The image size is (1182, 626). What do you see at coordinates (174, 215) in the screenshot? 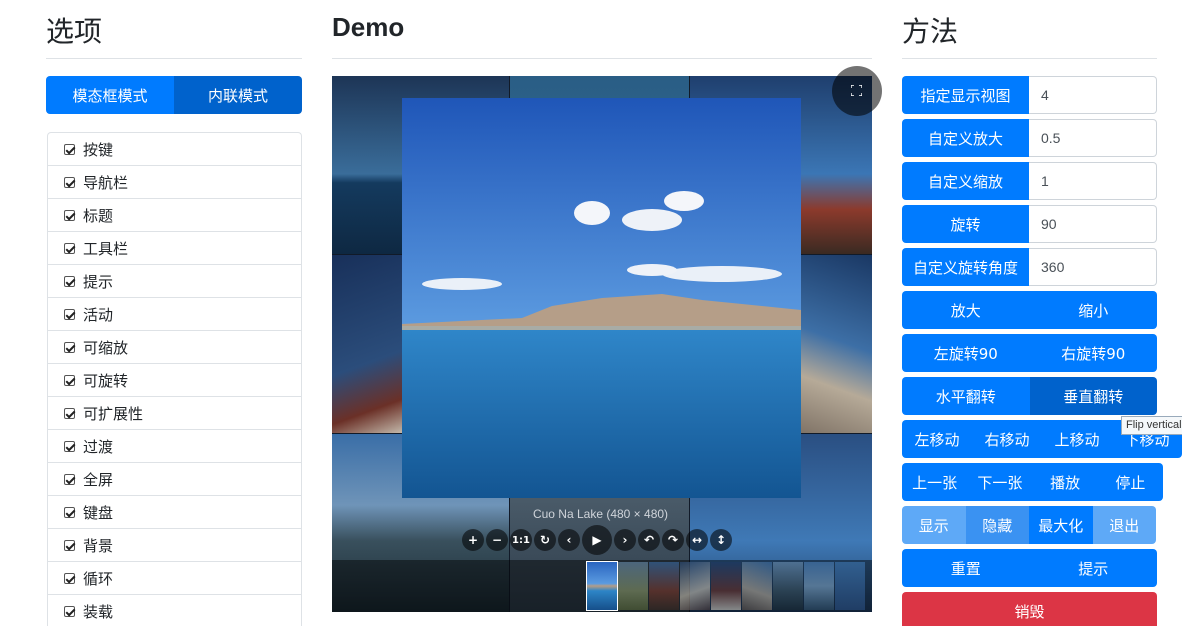
I see `option-title: 标题` at bounding box center [174, 215].